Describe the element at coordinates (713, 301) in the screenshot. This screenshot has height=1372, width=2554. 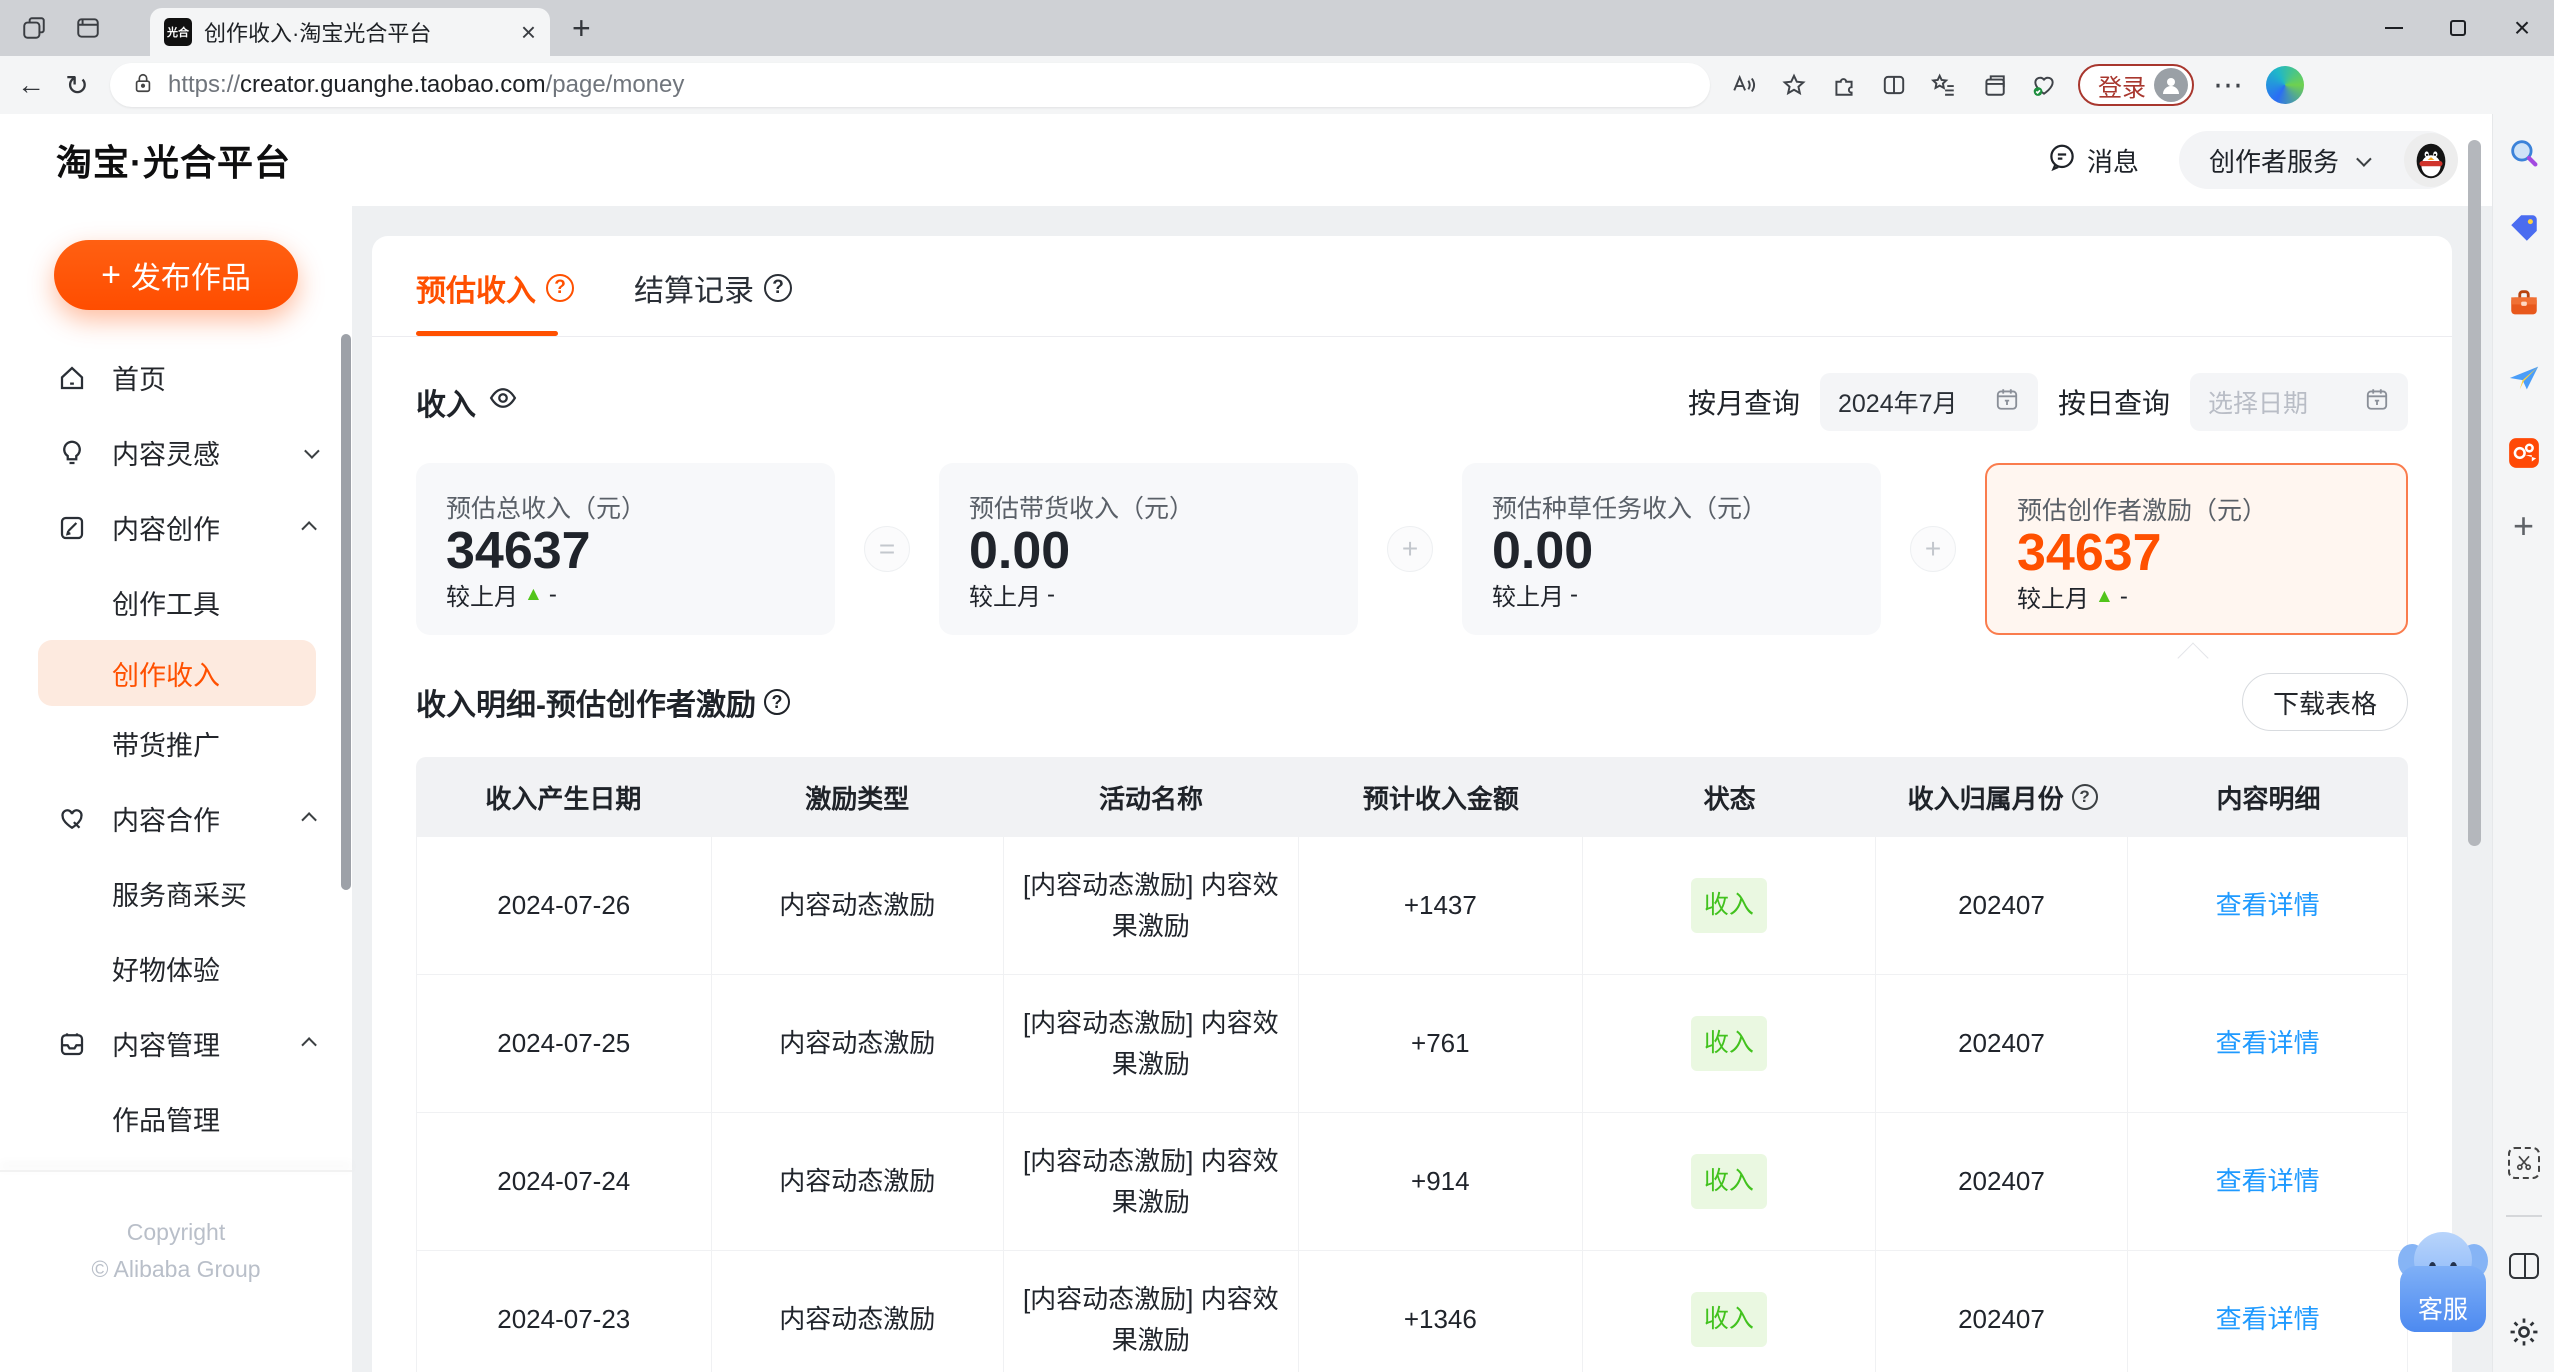
I see `tab-settlement-records: 结算记录 ?` at that location.